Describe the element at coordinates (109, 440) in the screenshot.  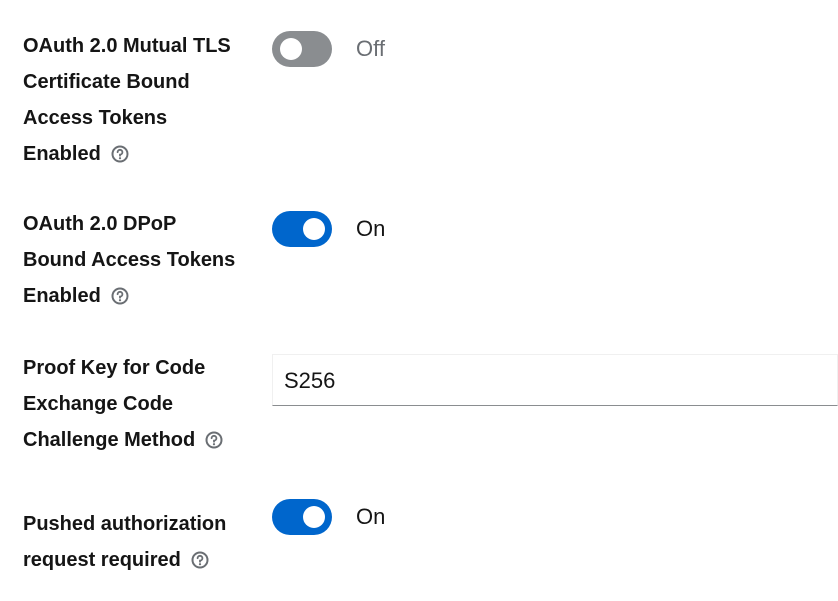
I see `label-line: Challenge Method` at that location.